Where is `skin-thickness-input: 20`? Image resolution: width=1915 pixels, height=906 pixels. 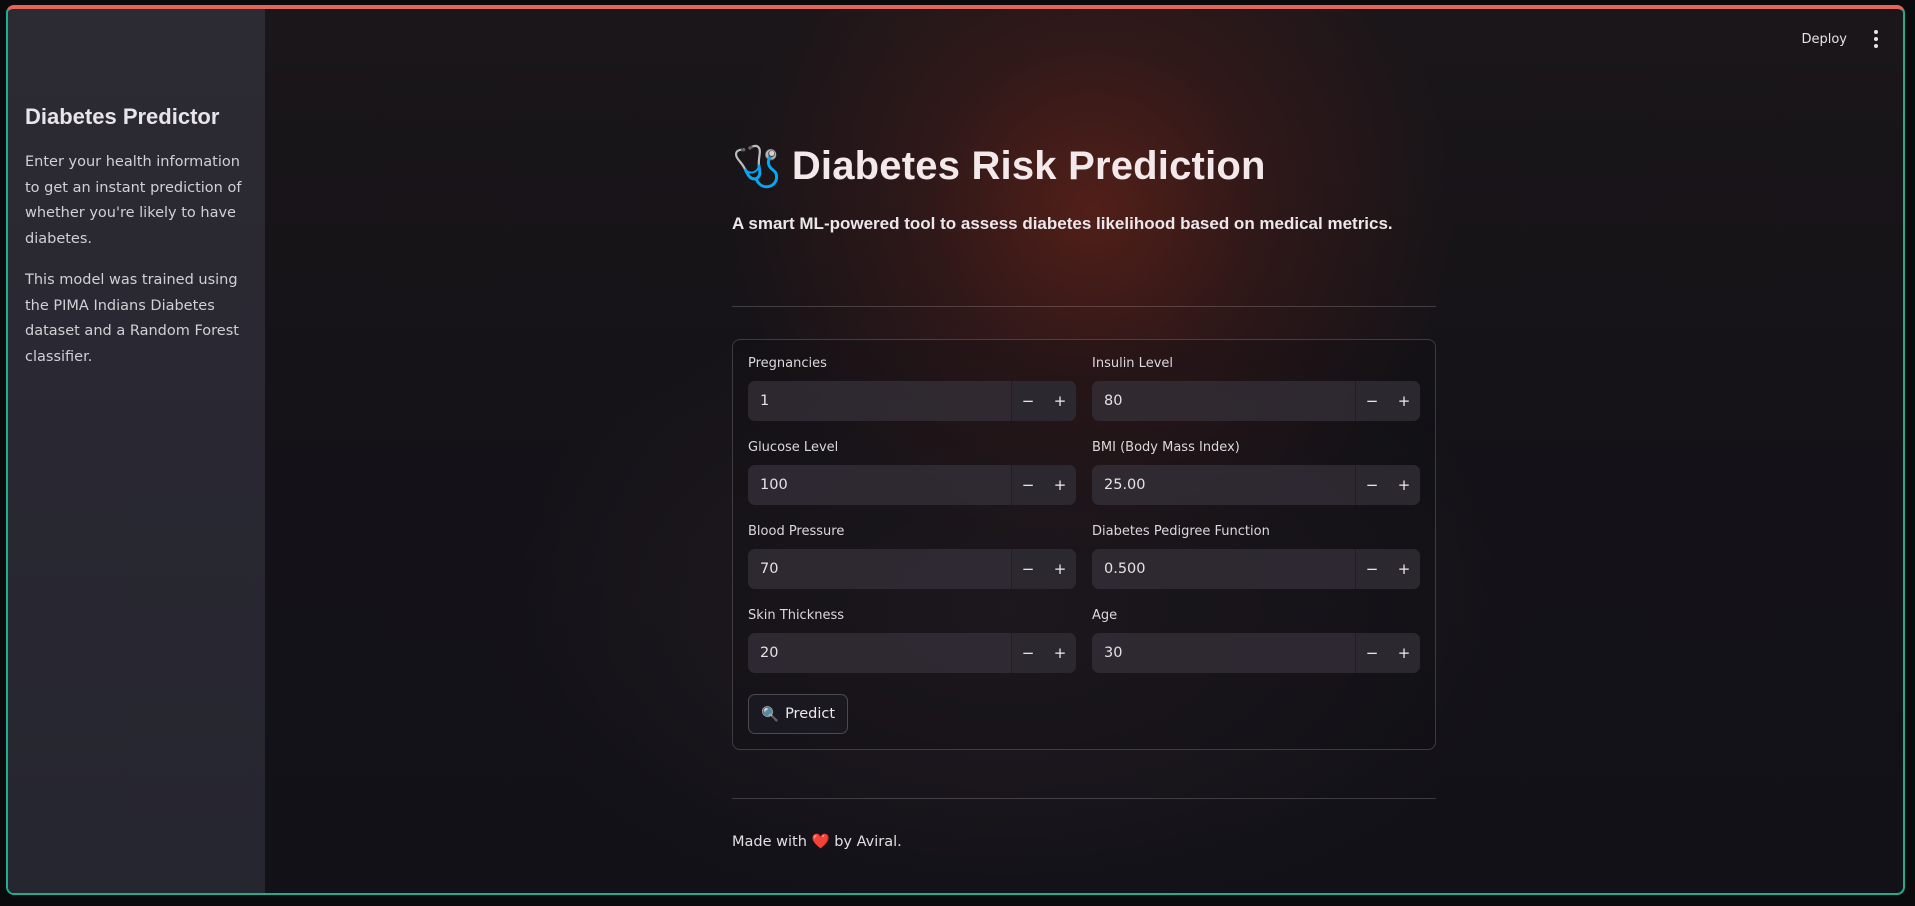
skin-thickness-input: 20 is located at coordinates (879, 653).